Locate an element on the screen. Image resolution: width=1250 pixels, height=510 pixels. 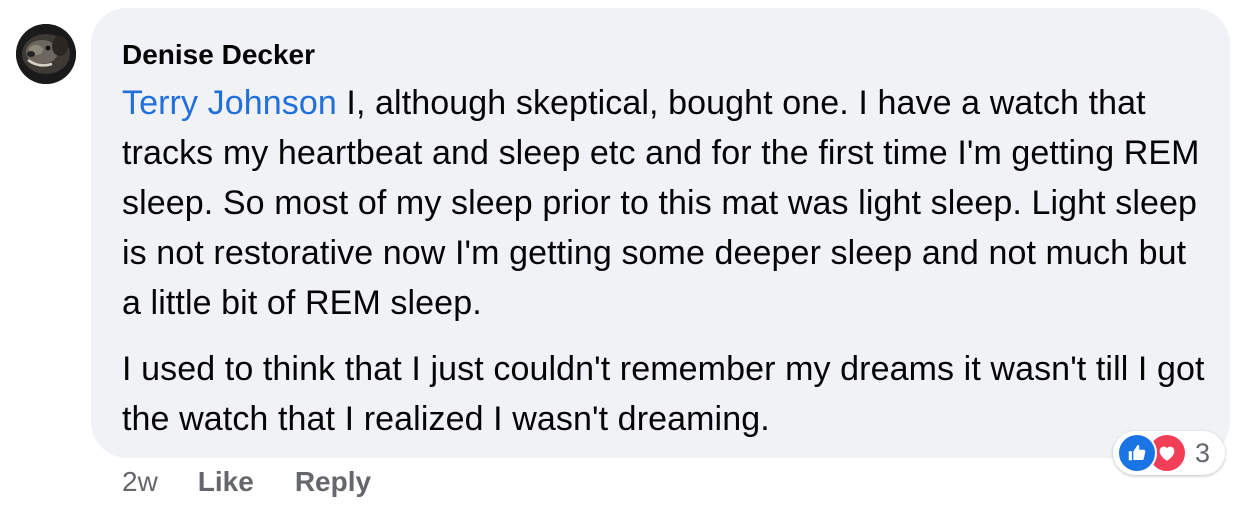
reactions-summary: 3 is located at coordinates (1169, 453).